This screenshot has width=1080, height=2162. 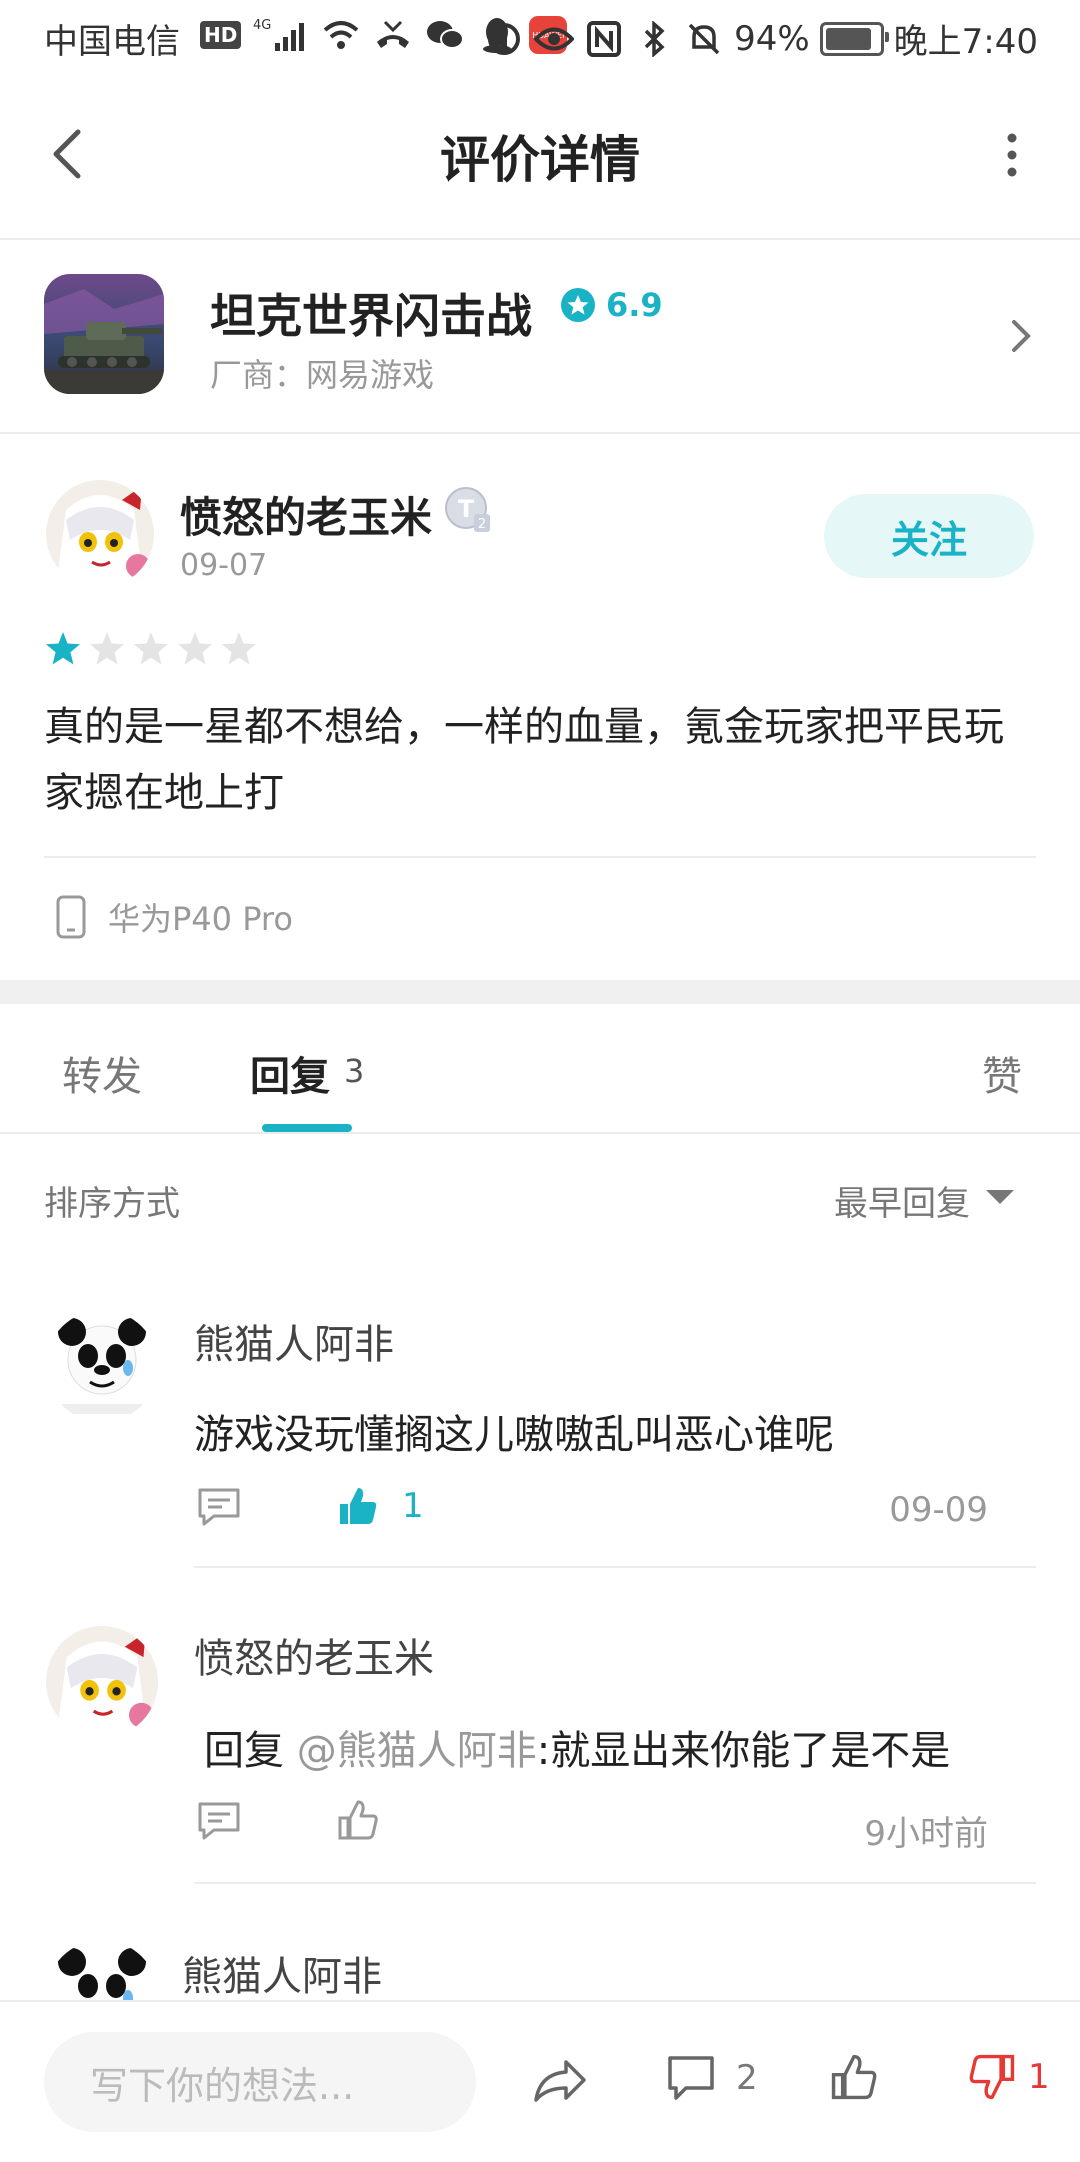 What do you see at coordinates (743, 1751) in the screenshot?
I see `reply-body: :就显出来你能了是不是` at bounding box center [743, 1751].